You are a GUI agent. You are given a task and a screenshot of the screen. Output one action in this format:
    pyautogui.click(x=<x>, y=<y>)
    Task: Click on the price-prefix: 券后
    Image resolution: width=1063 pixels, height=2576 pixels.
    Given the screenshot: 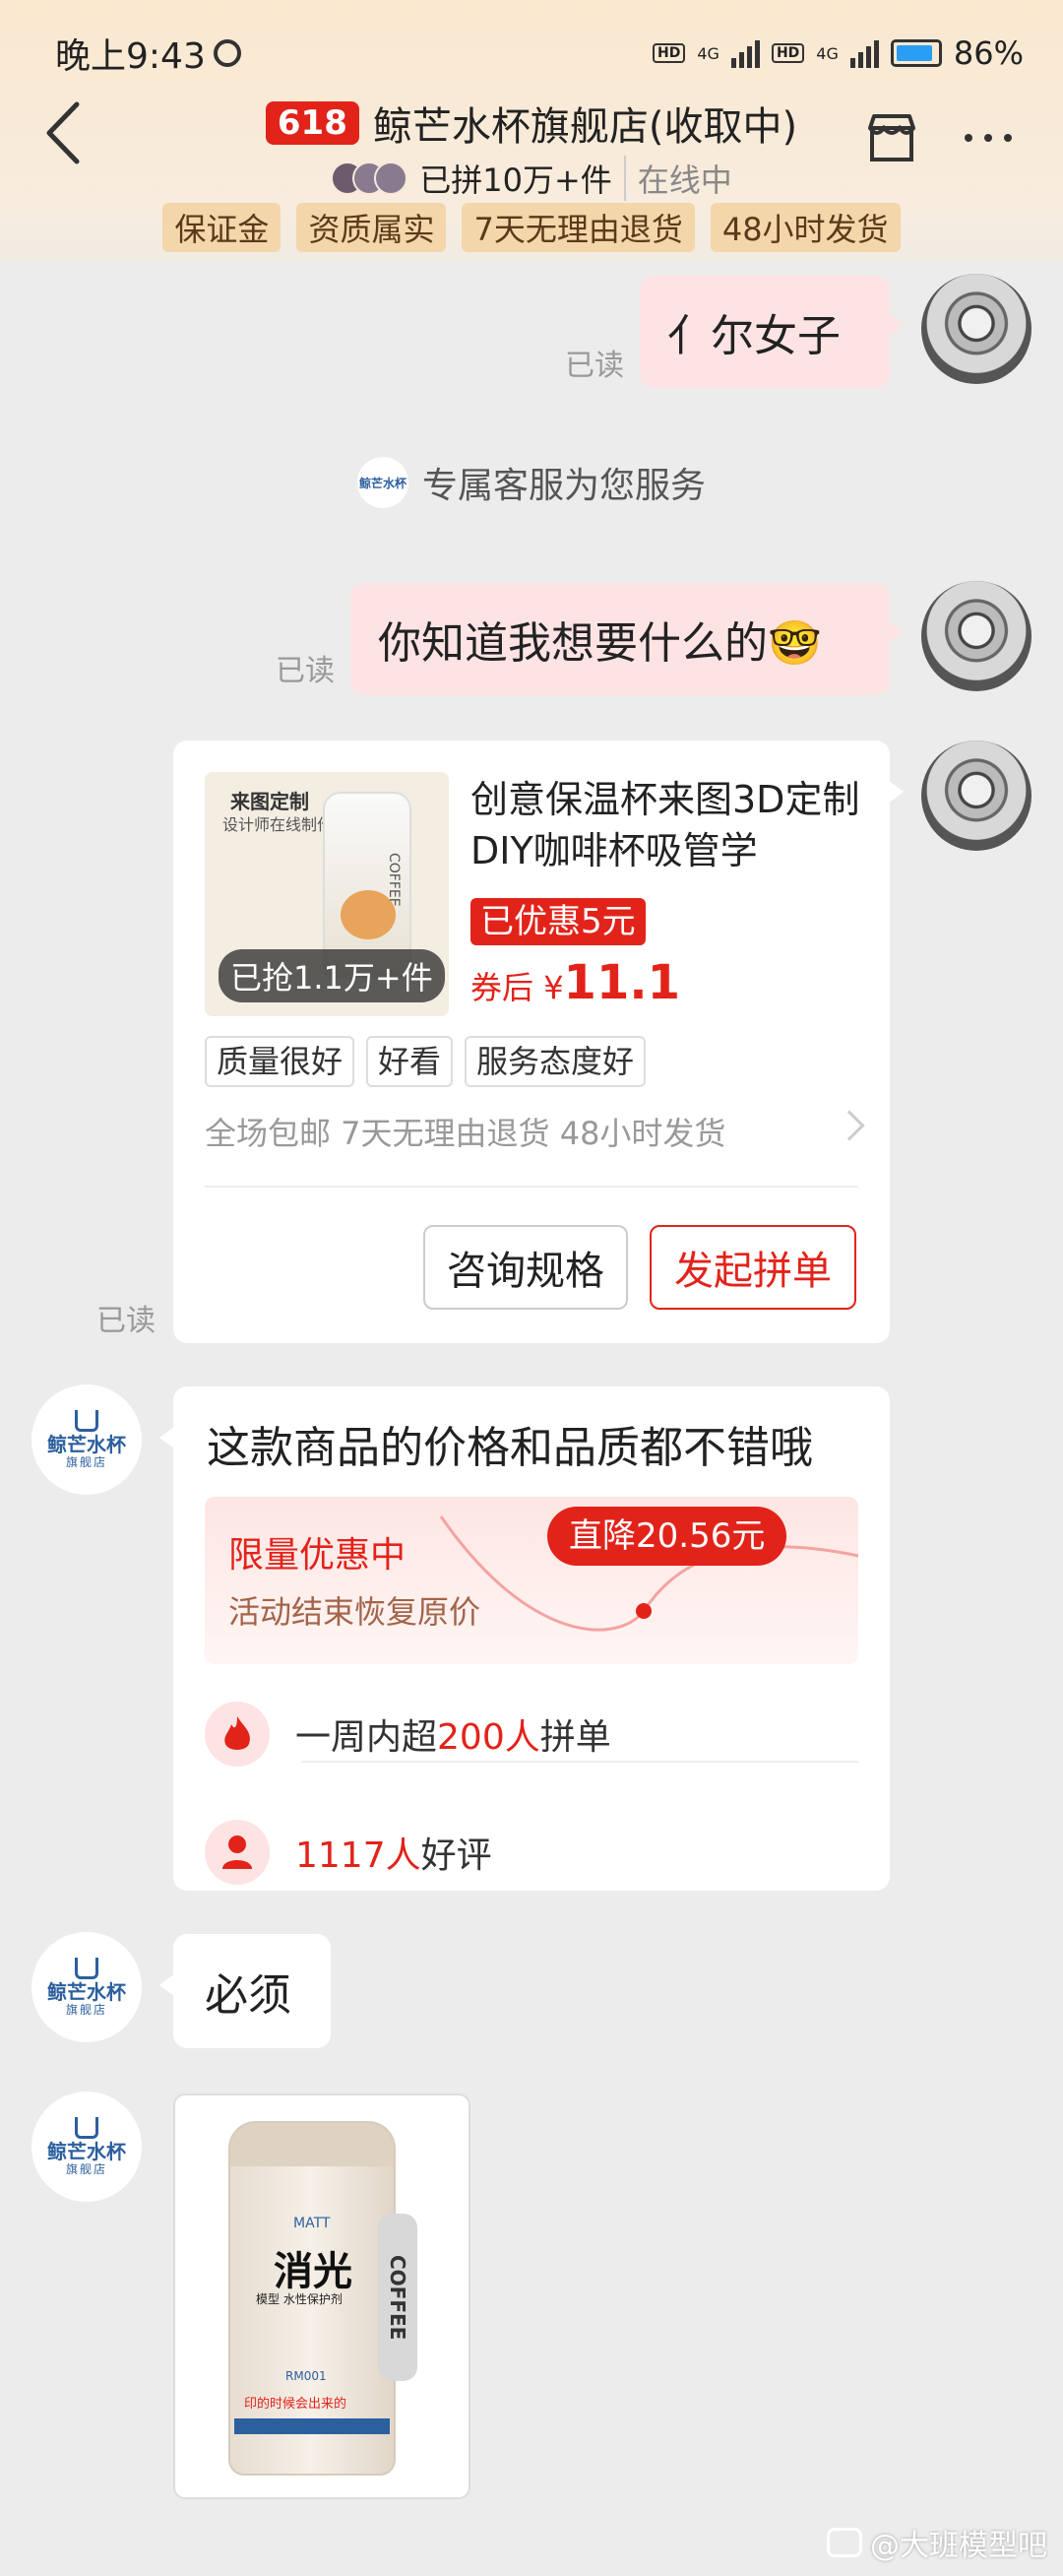 What is the action you would take?
    pyautogui.click(x=502, y=987)
    